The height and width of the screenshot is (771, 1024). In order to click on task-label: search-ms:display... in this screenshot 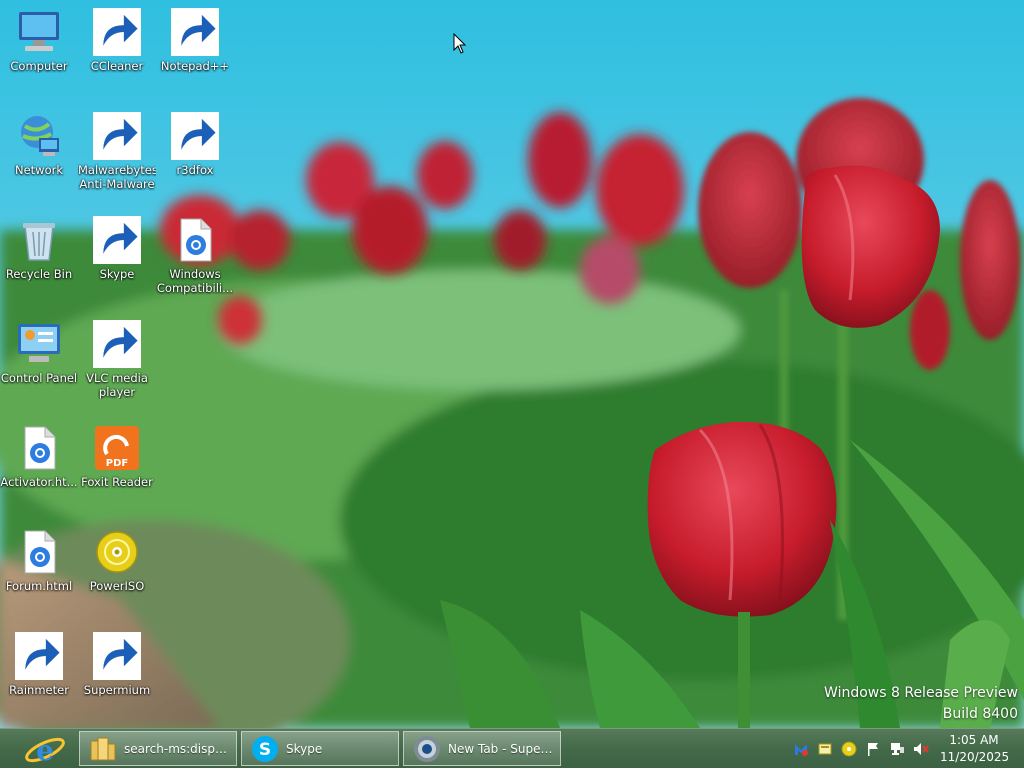, I will do `click(180, 748)`.